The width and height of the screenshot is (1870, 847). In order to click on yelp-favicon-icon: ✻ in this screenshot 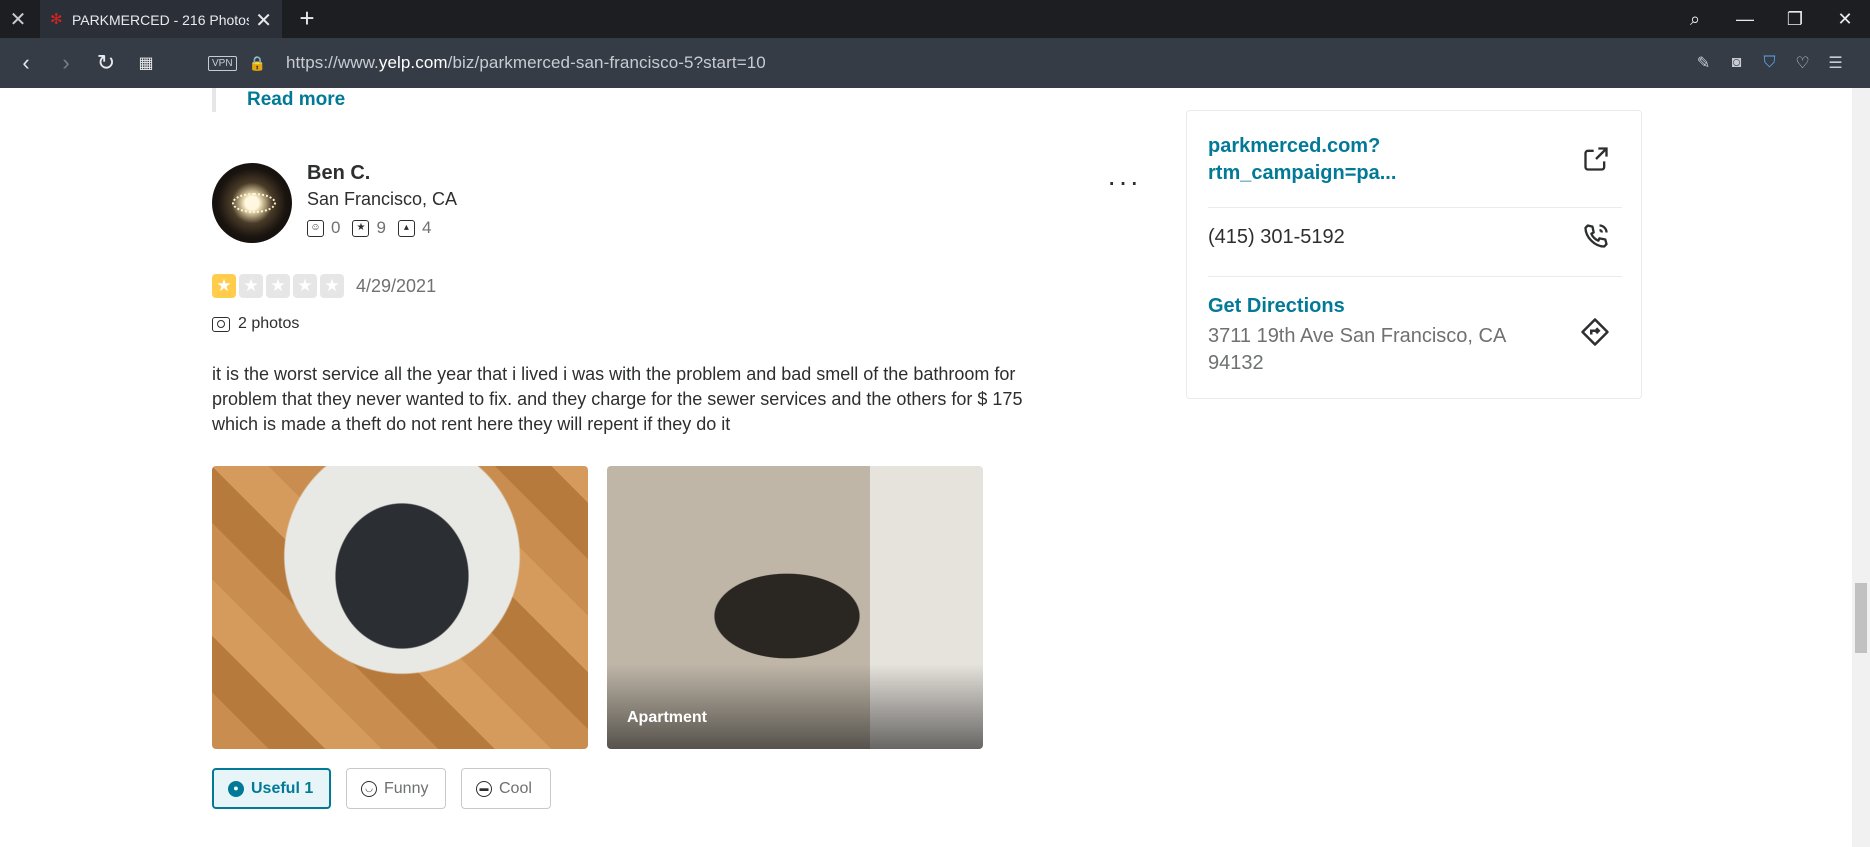, I will do `click(56, 19)`.